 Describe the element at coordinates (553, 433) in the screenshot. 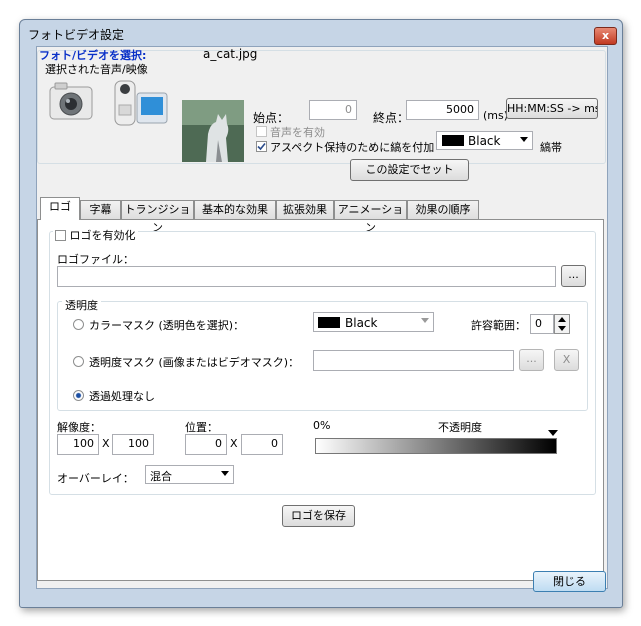

I see `opacity-slider-thumb` at that location.